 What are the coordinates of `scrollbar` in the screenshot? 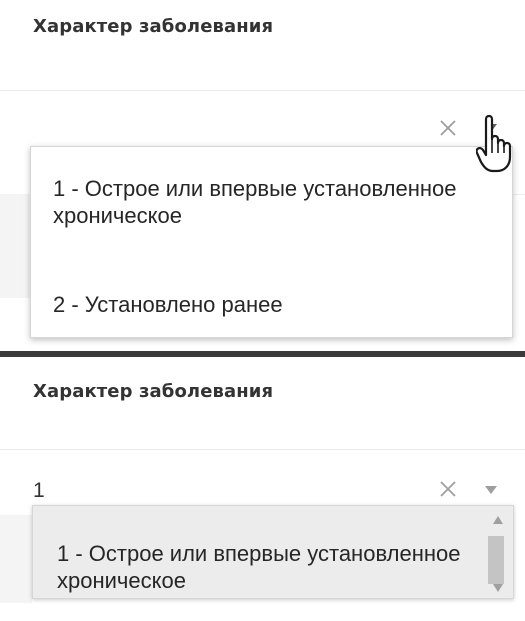 It's located at (498, 552).